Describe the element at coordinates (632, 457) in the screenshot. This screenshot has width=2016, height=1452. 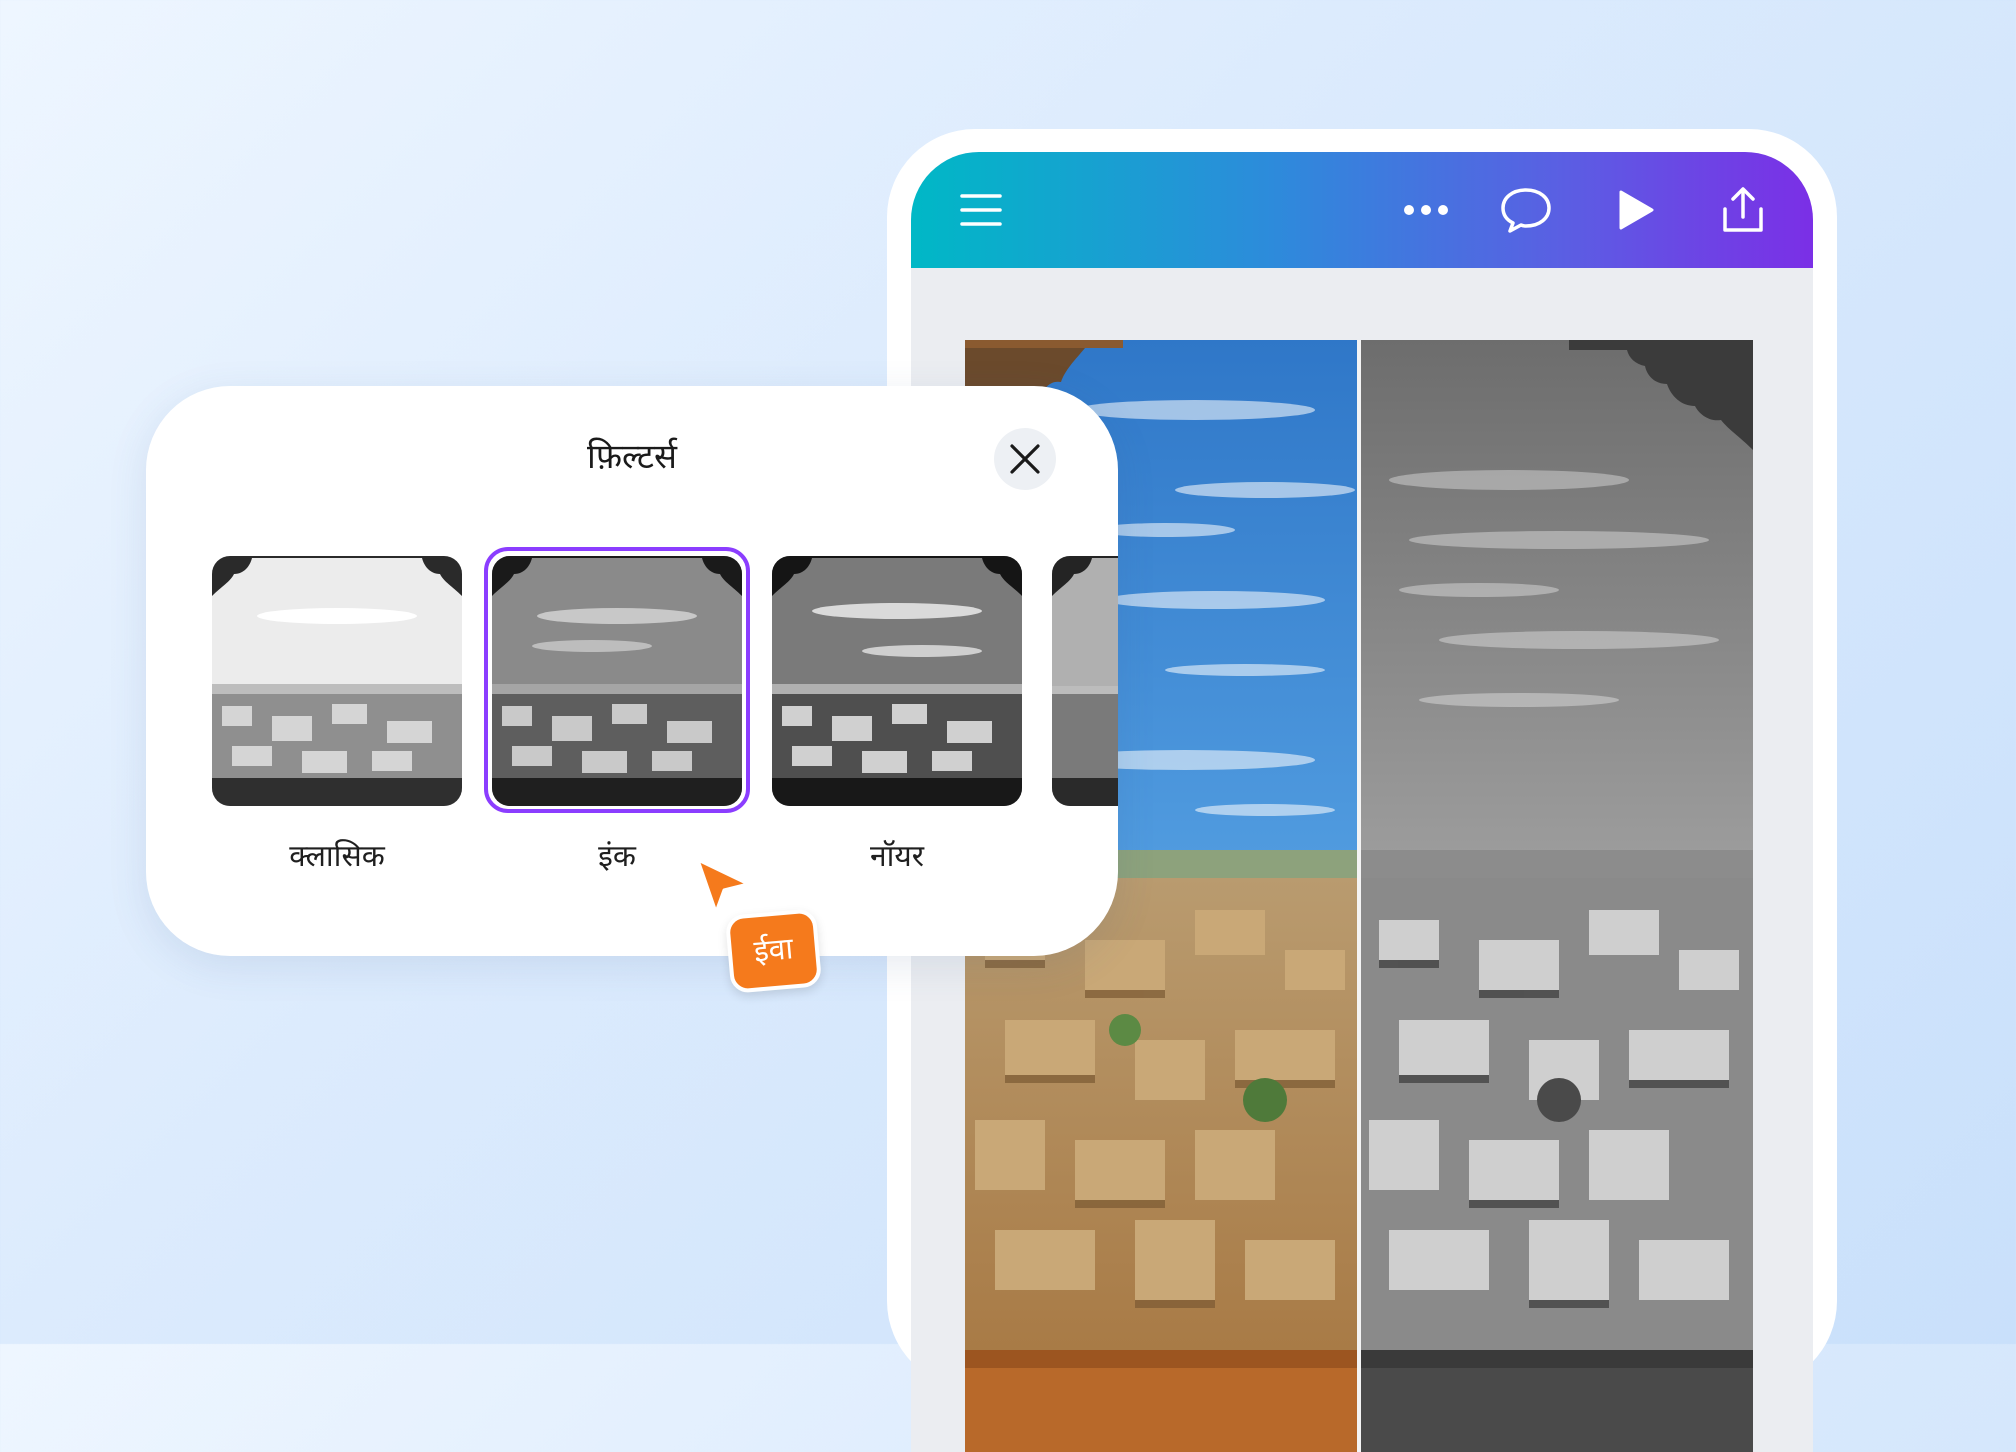
I see `panel-title: फ़िल्टर्स` at that location.